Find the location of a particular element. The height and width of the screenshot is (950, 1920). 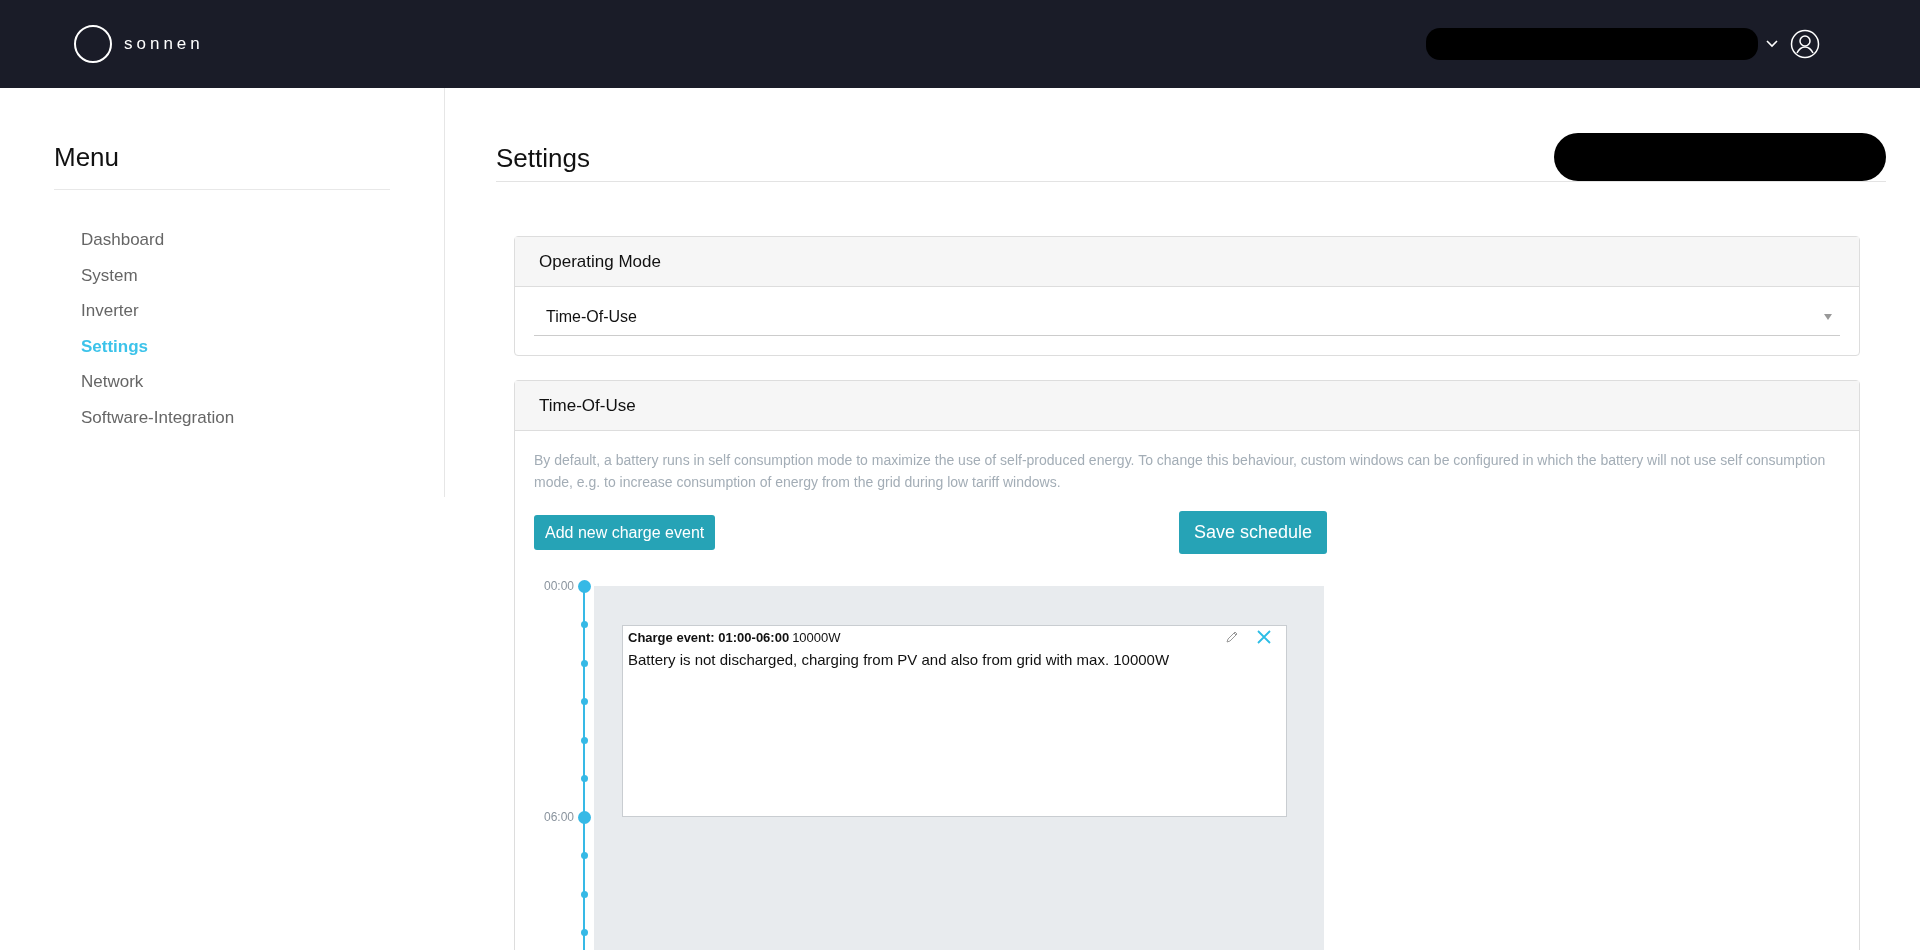

operating-mode-select: Time-Of-Use is located at coordinates (1187, 317).